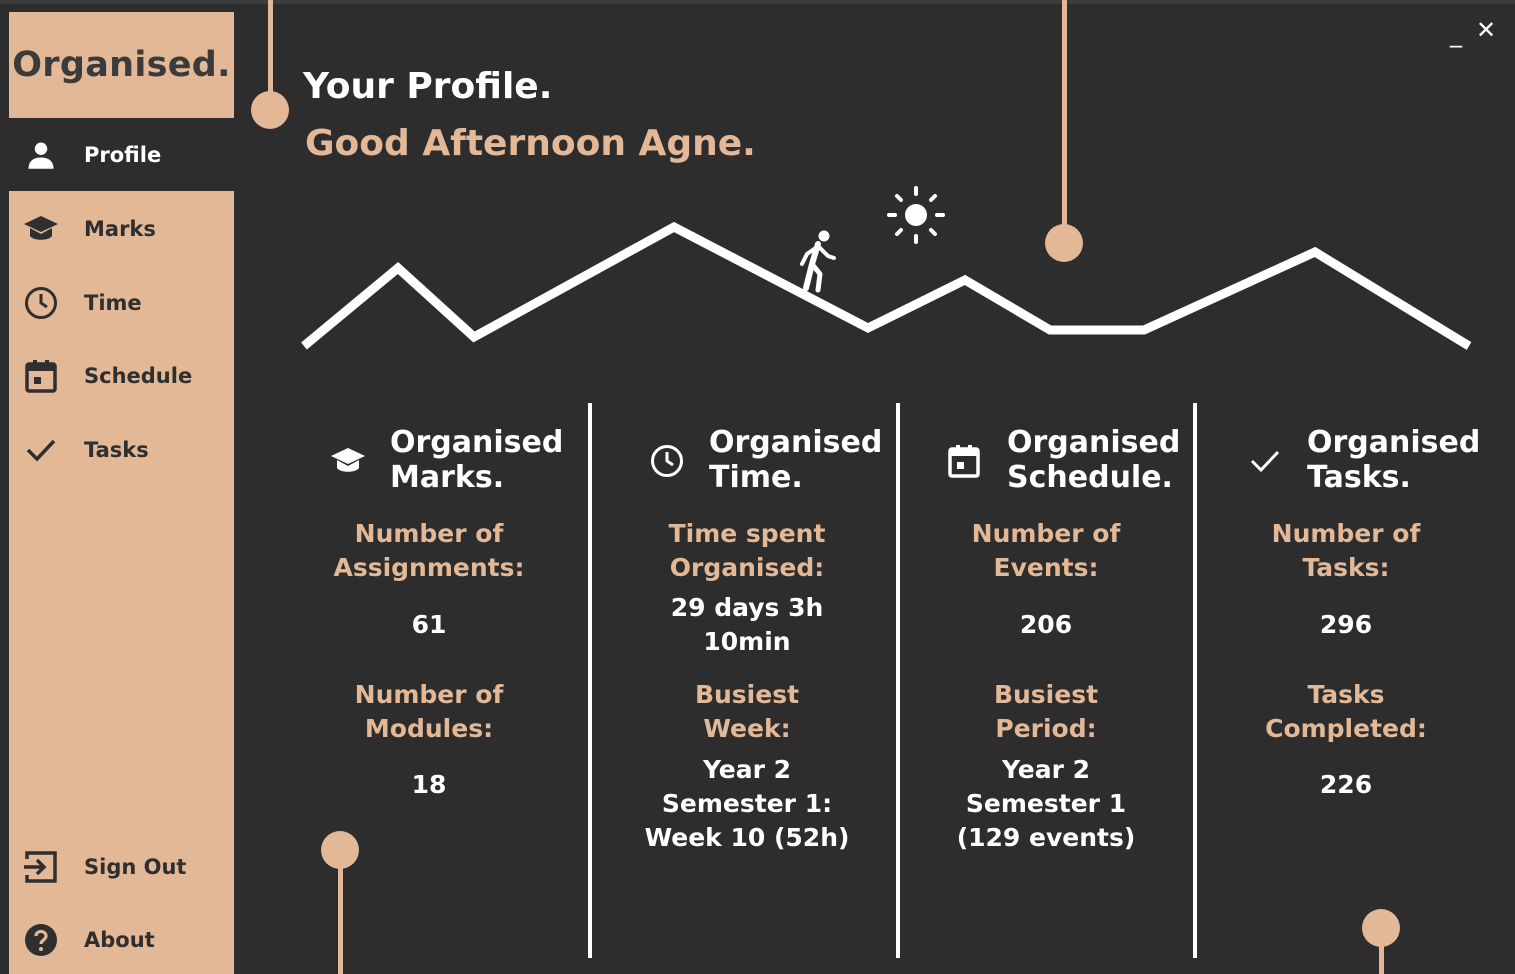 The height and width of the screenshot is (974, 1515). Describe the element at coordinates (747, 550) in the screenshot. I see `stat-label: Time spent Organised:` at that location.